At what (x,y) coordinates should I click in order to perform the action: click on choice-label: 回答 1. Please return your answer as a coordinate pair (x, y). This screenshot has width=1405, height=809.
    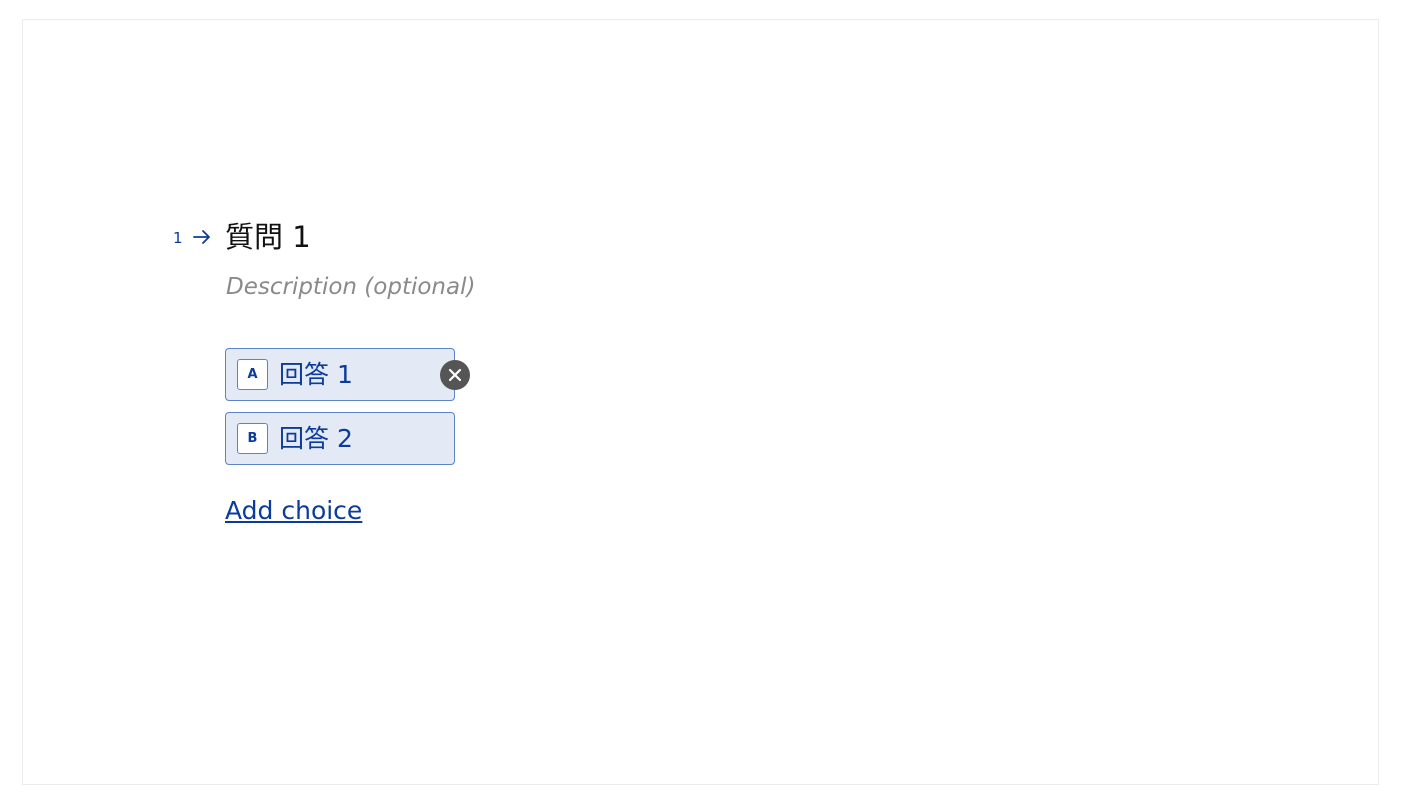
    Looking at the image, I should click on (316, 375).